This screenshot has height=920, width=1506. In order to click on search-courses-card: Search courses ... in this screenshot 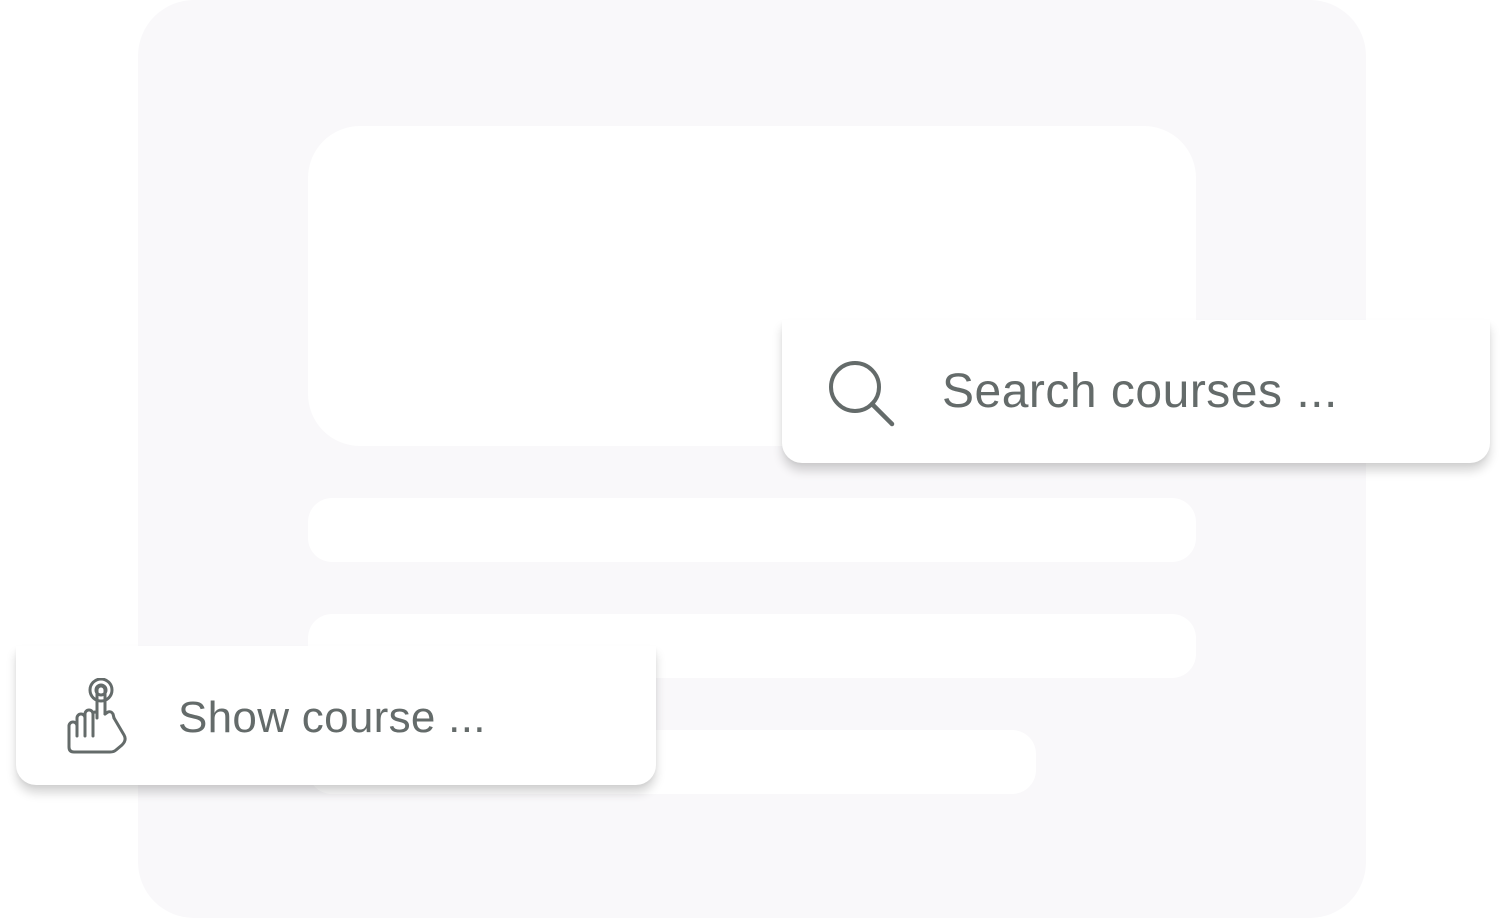, I will do `click(1136, 391)`.